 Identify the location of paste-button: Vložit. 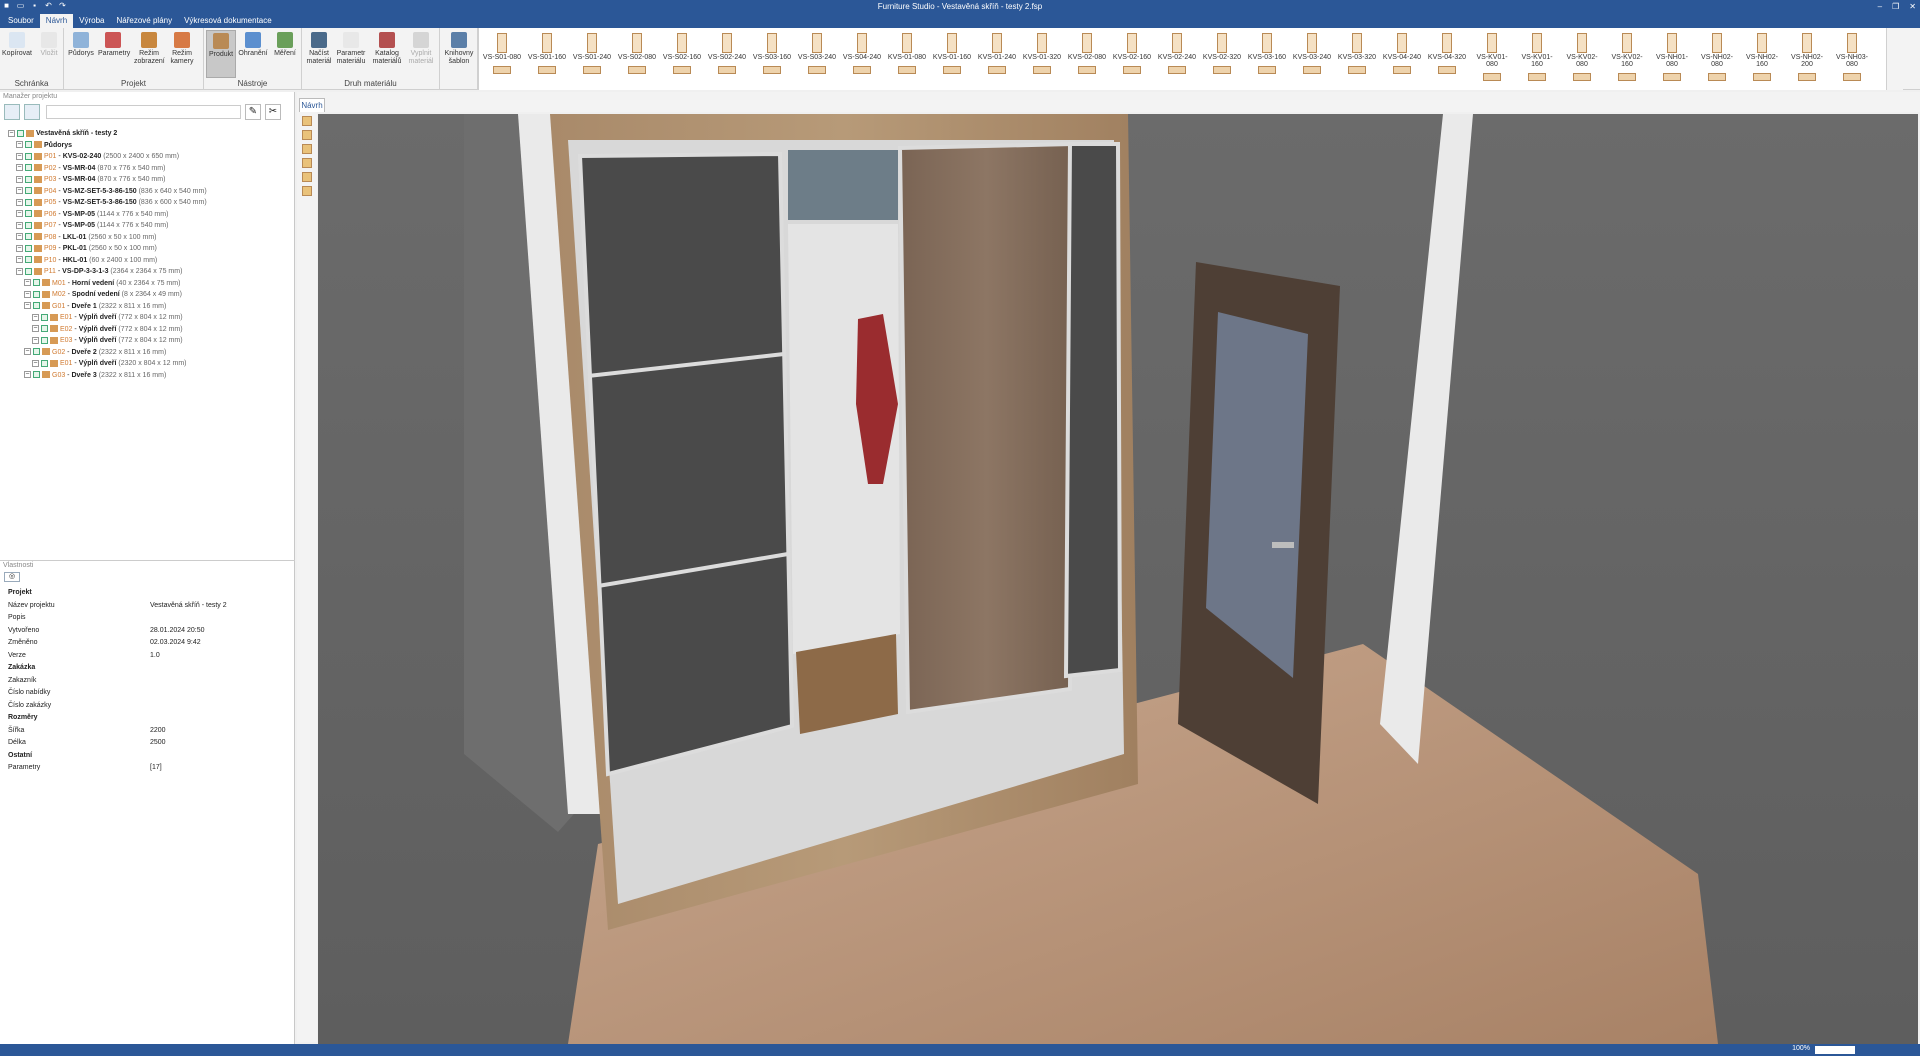
(49, 54).